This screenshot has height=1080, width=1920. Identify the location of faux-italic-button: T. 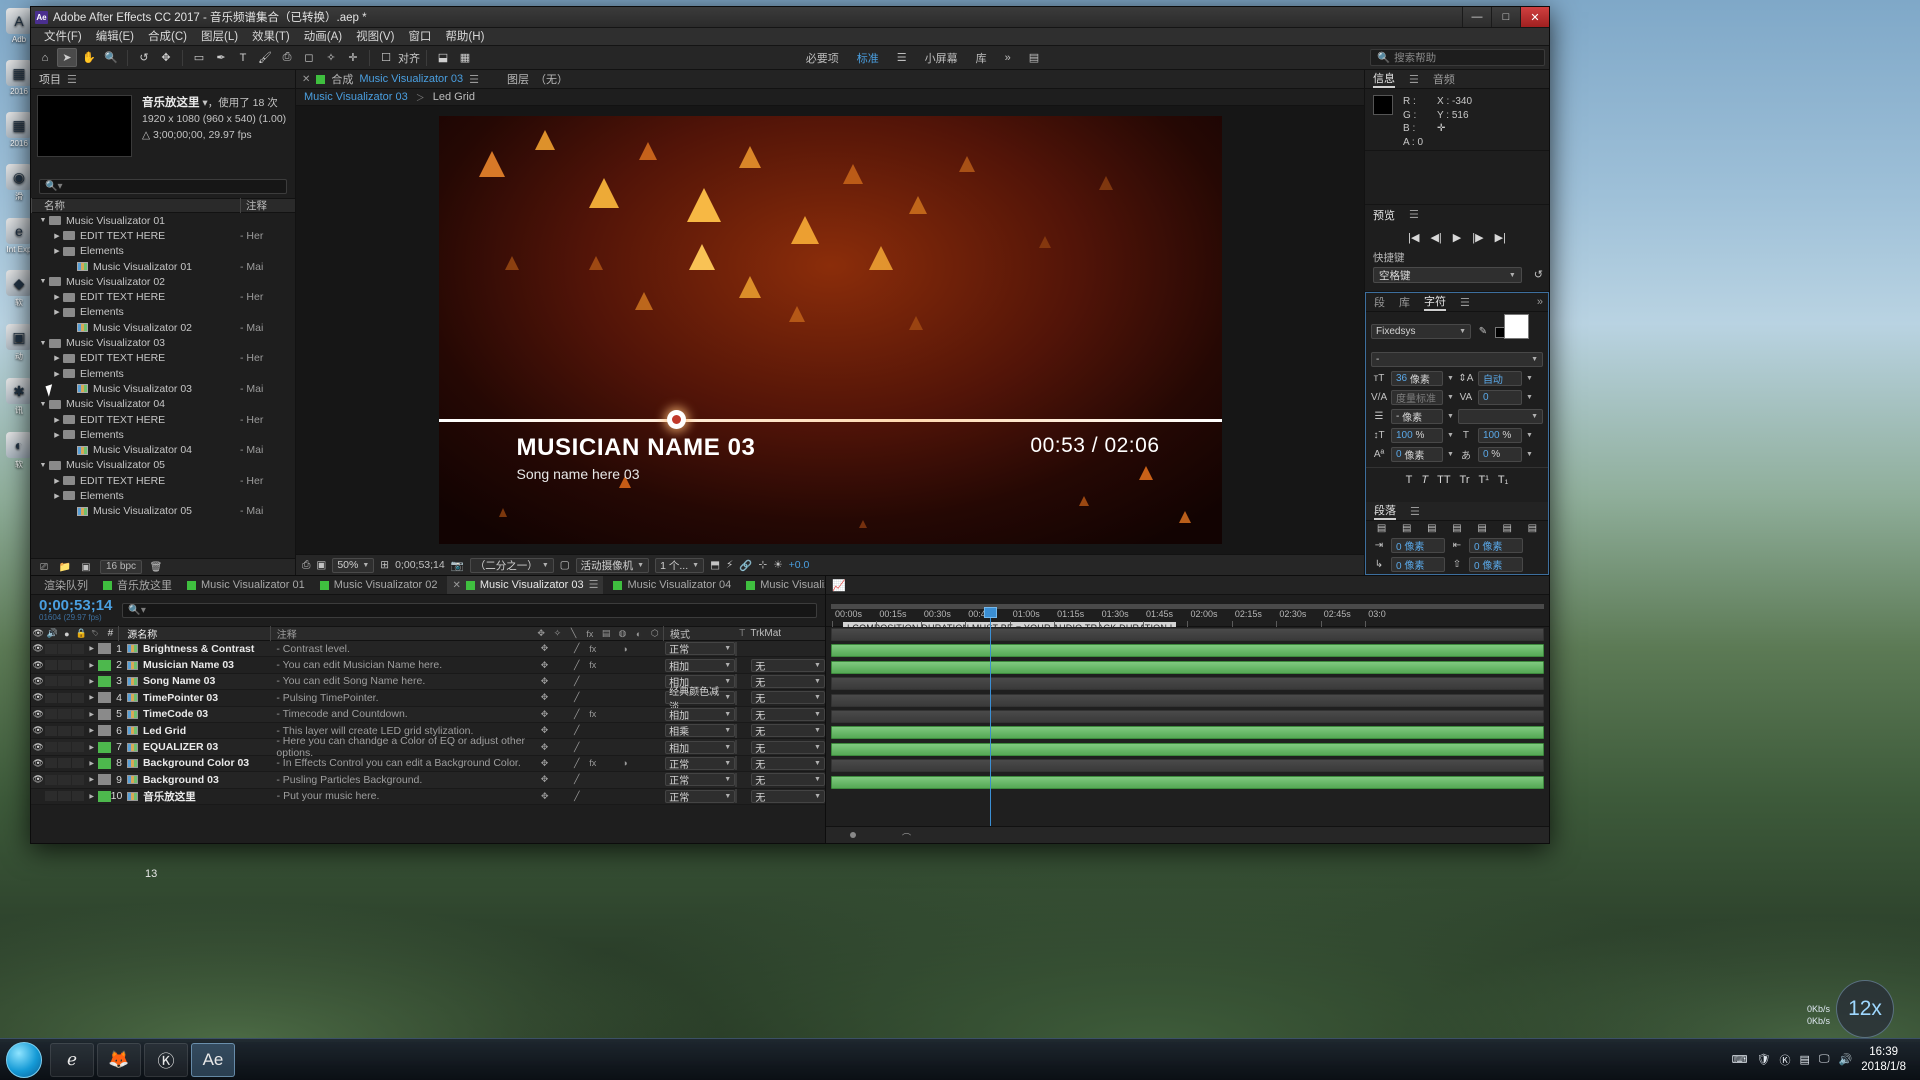
(1424, 480).